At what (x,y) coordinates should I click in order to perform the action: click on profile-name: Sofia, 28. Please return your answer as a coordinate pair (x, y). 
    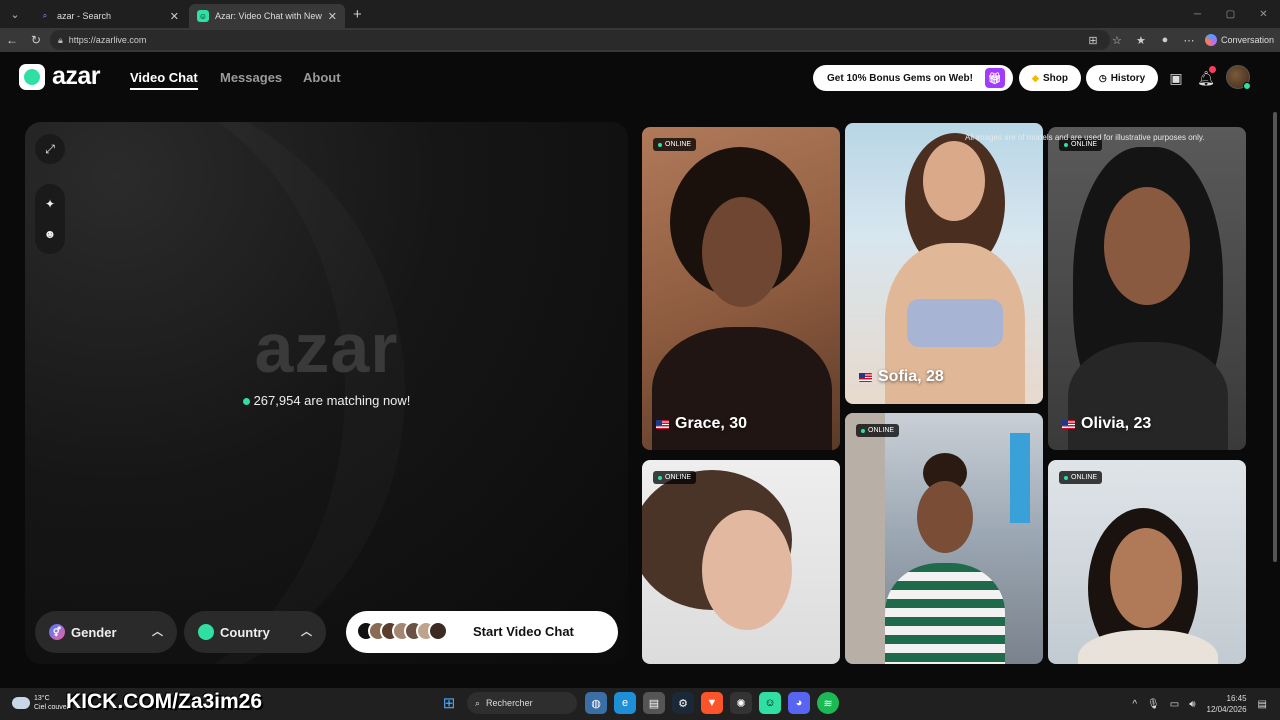
    Looking at the image, I should click on (901, 377).